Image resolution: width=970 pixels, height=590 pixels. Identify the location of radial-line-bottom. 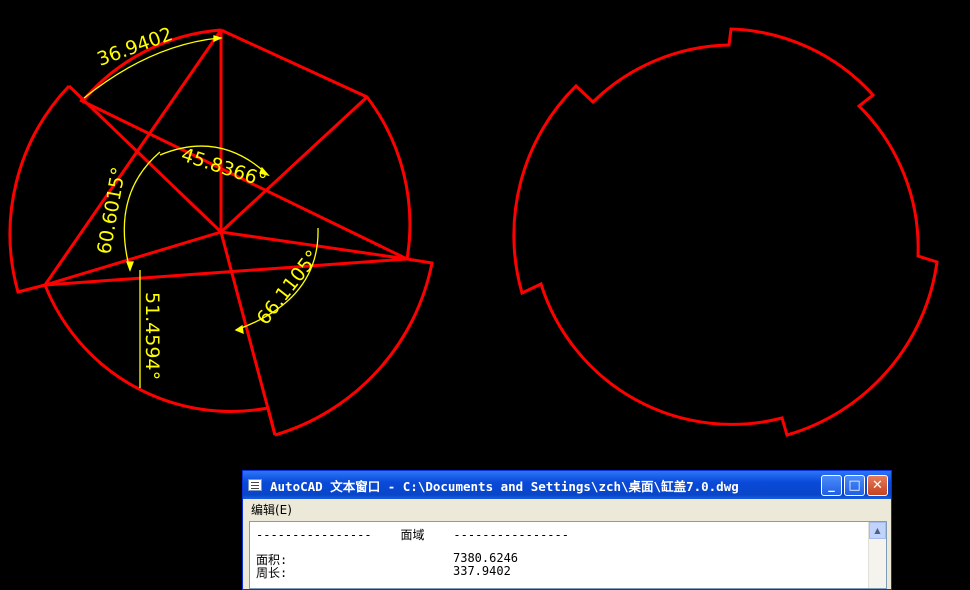
(248, 333).